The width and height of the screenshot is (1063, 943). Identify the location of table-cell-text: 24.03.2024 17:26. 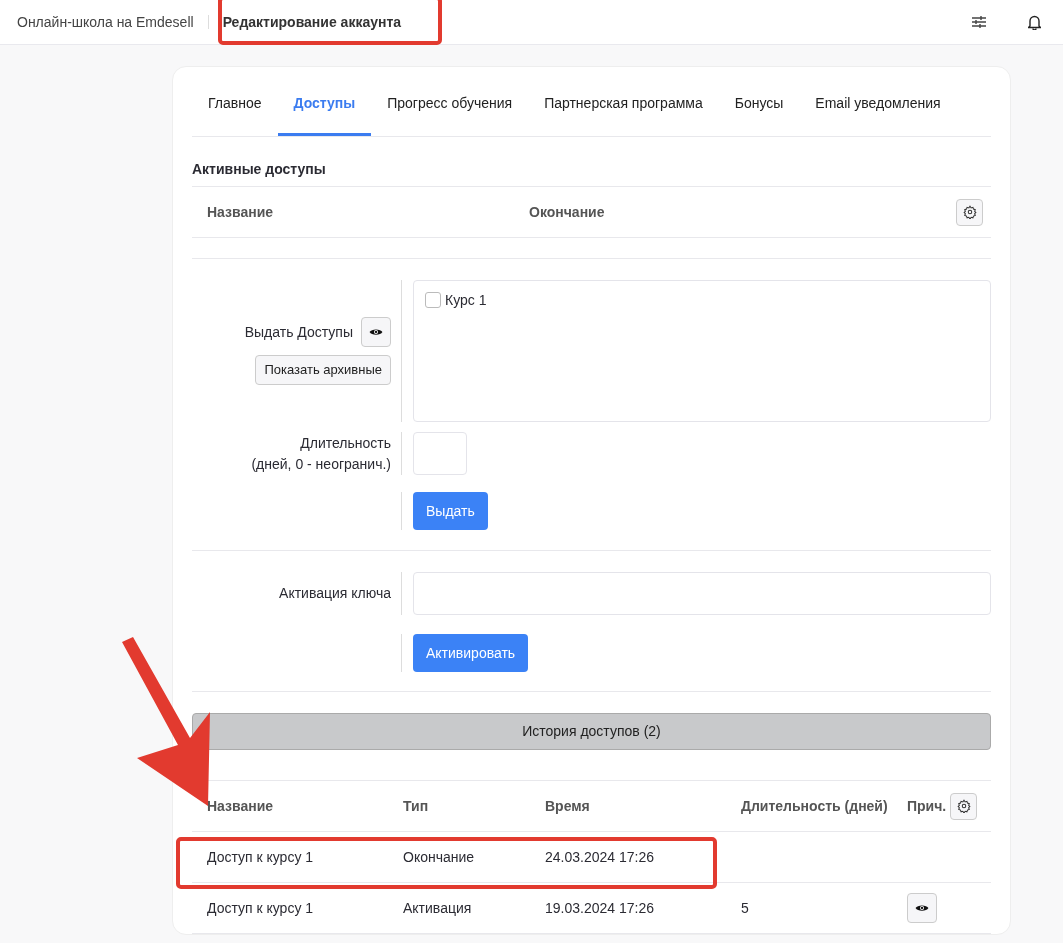
(599, 857).